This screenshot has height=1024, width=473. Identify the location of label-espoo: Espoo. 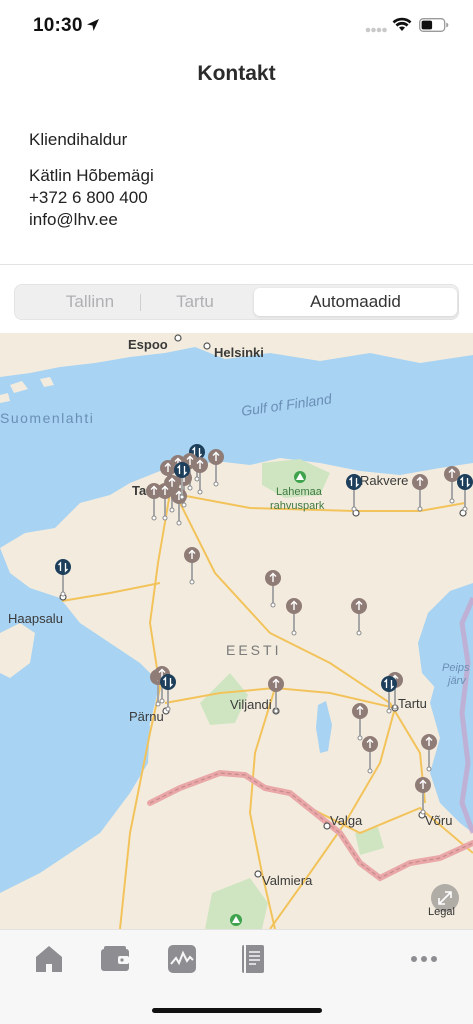
(148, 344).